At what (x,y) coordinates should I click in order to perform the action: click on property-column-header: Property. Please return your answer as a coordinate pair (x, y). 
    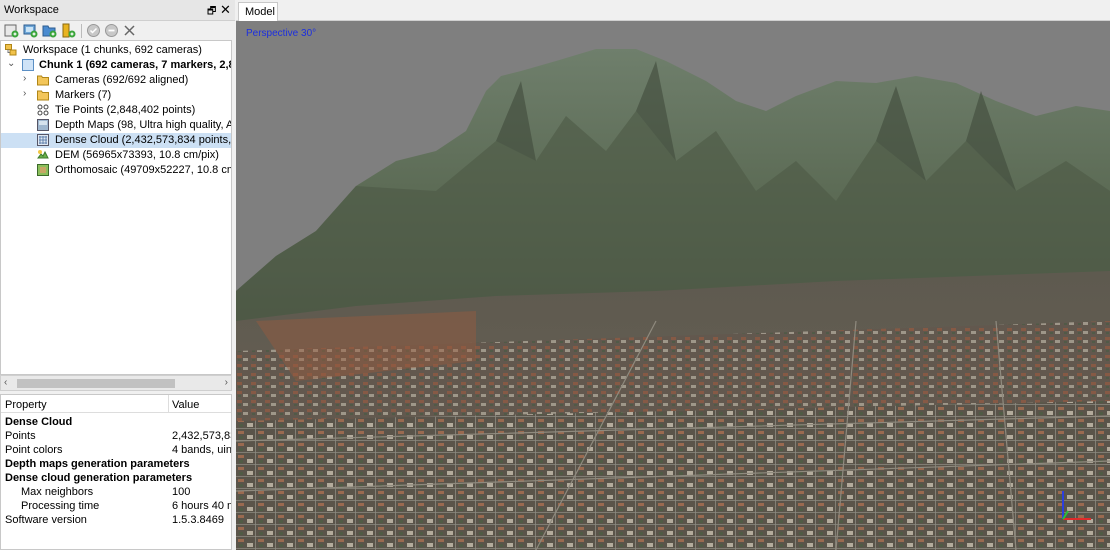
    Looking at the image, I should click on (26, 405).